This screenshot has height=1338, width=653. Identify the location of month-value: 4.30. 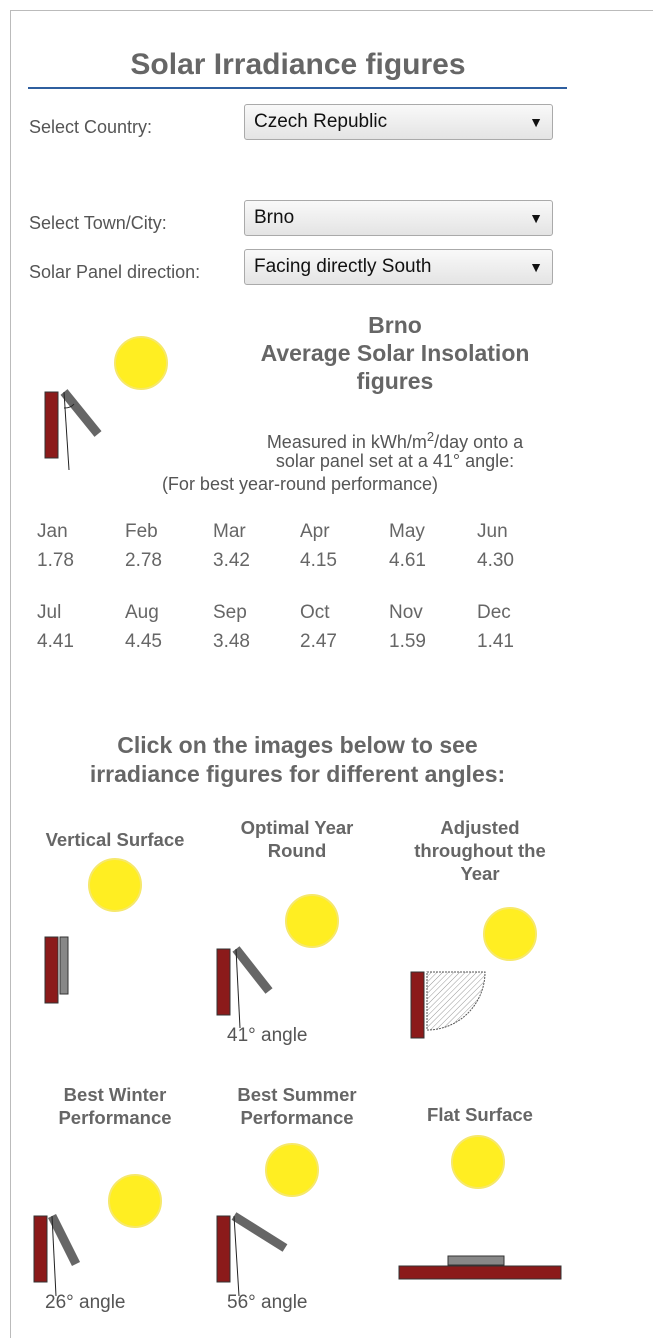
(495, 560).